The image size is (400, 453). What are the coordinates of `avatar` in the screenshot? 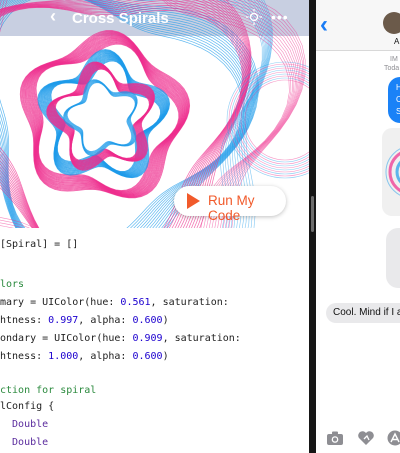 It's located at (391, 23).